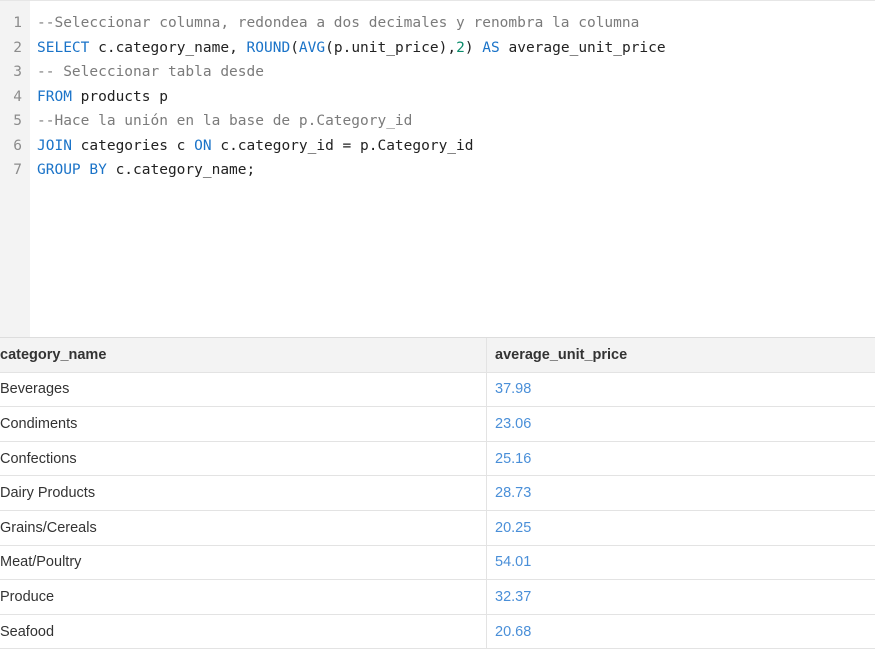 Image resolution: width=875 pixels, height=653 pixels. I want to click on line-number: 1, so click(17, 23).